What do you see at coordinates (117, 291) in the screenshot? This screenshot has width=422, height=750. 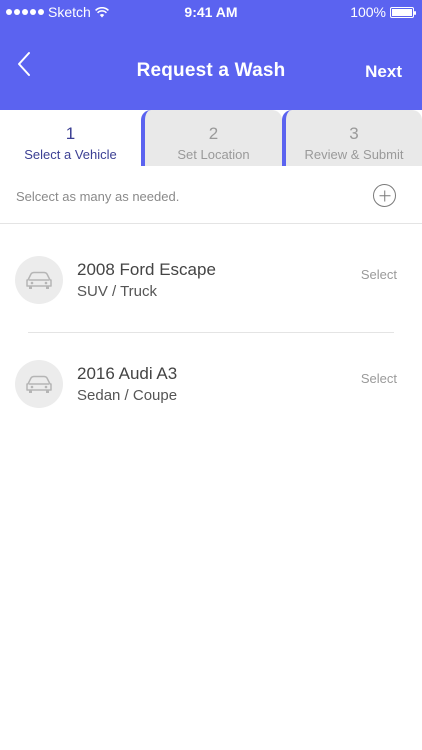 I see `vehicle-type: SUV / Truck` at bounding box center [117, 291].